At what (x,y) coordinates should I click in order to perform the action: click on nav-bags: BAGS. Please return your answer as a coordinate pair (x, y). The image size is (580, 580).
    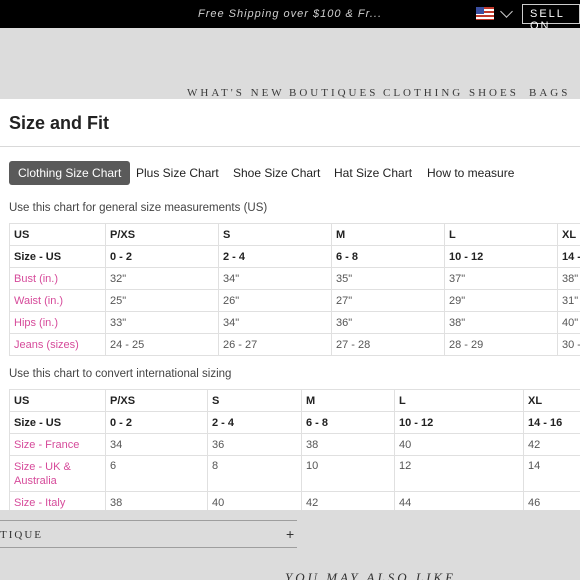
    Looking at the image, I should click on (549, 93).